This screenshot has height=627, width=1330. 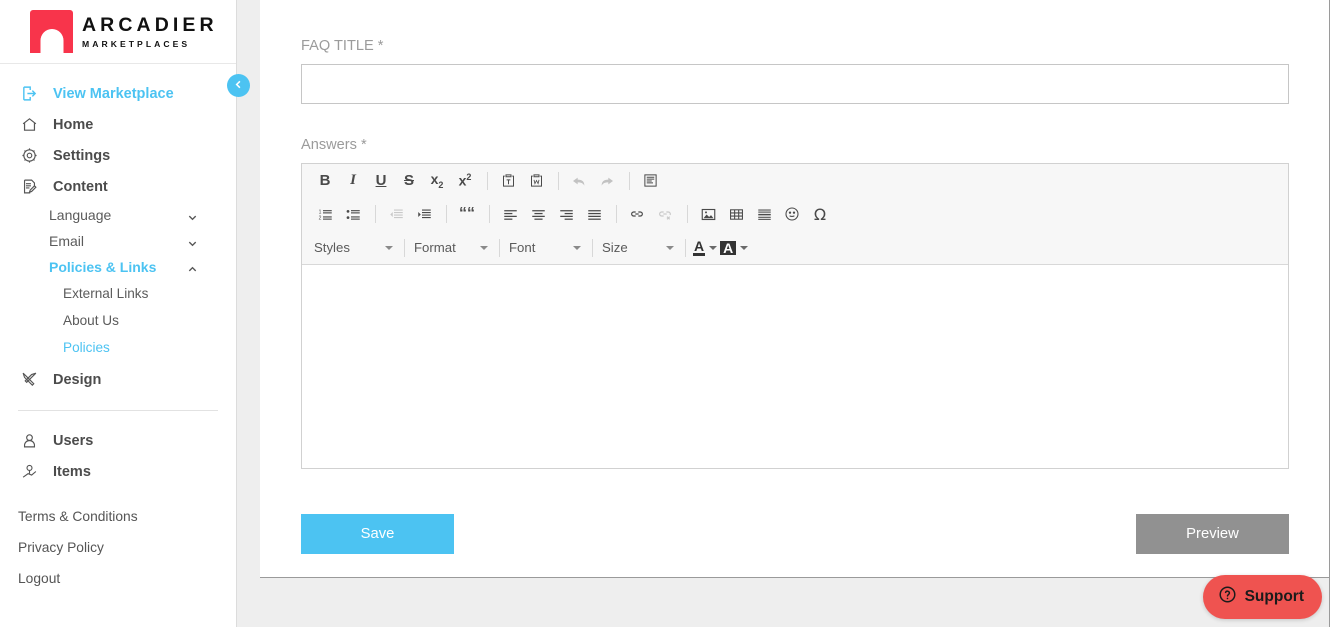 What do you see at coordinates (546, 248) in the screenshot?
I see `font-dropdown: Font` at bounding box center [546, 248].